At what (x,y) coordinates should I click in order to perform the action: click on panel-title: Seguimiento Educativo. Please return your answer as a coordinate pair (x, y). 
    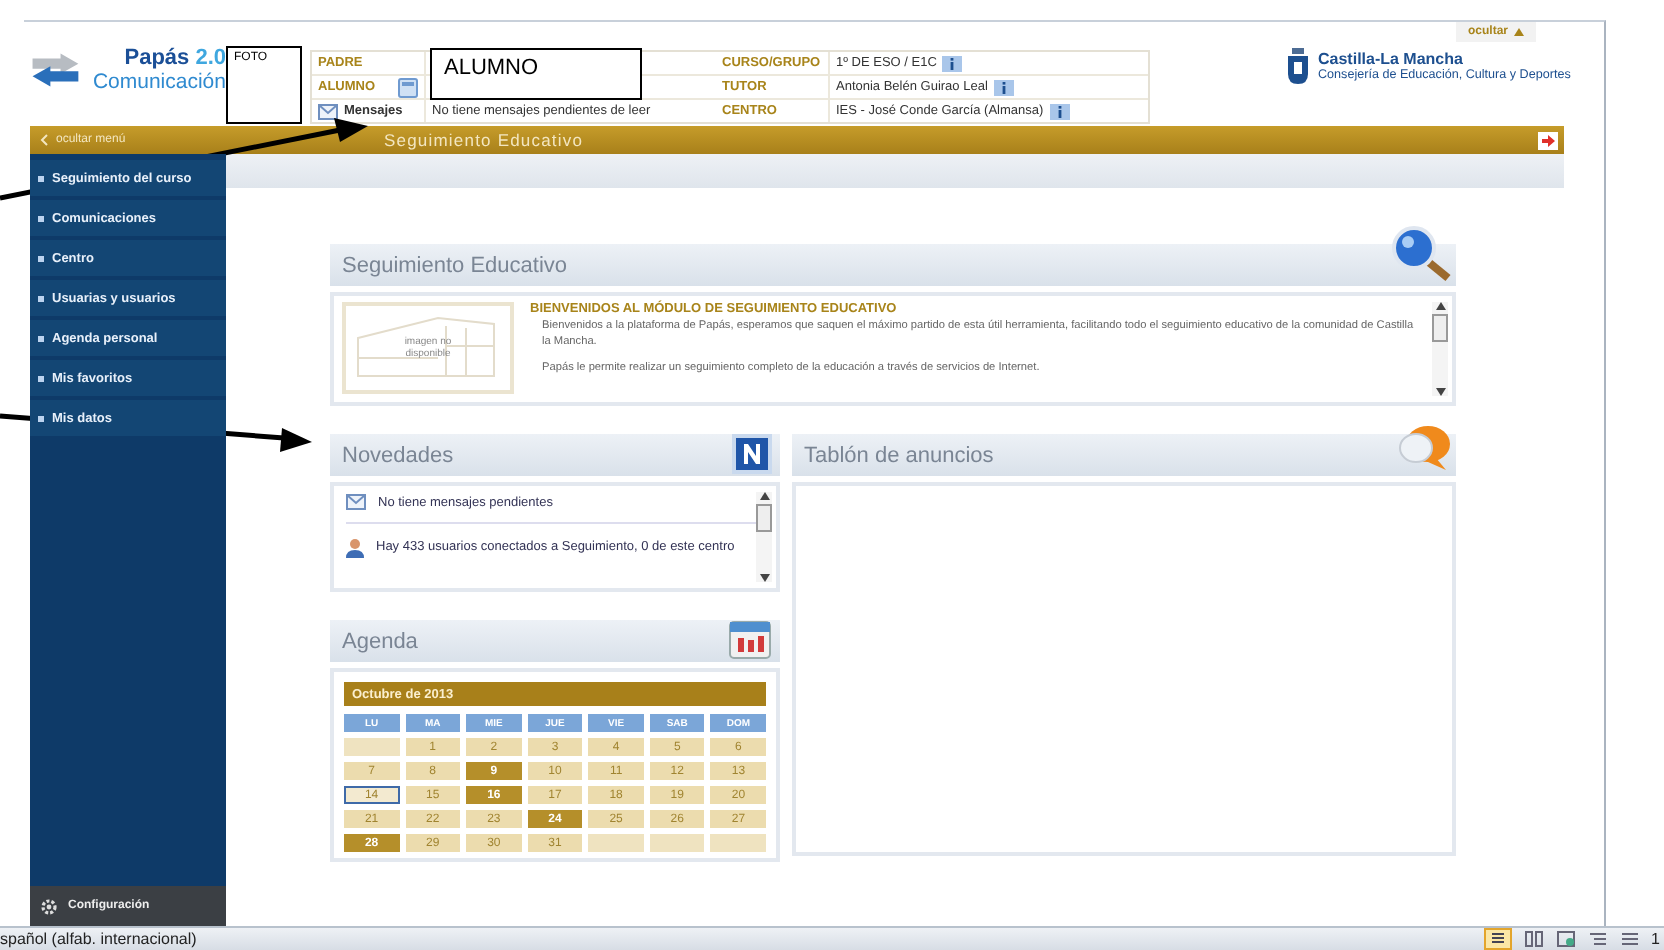
    Looking at the image, I should click on (455, 265).